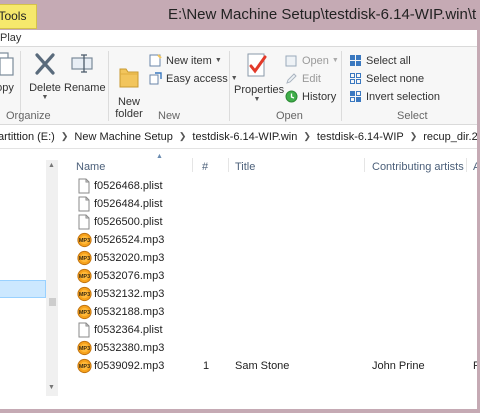  What do you see at coordinates (271, 294) in the screenshot?
I see `file-row: MP3 f0532132.mp3` at bounding box center [271, 294].